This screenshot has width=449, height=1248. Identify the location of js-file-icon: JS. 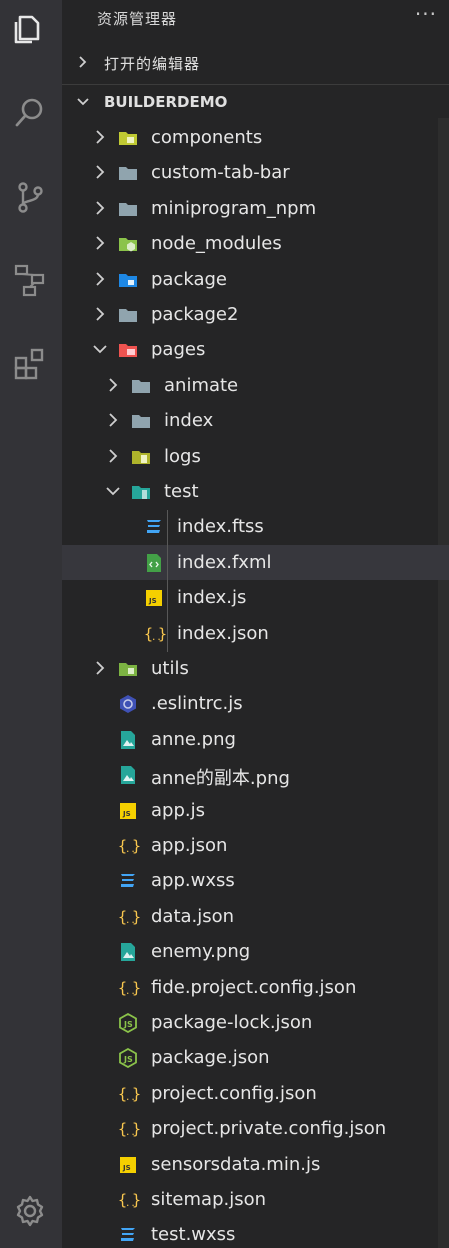
(128, 811).